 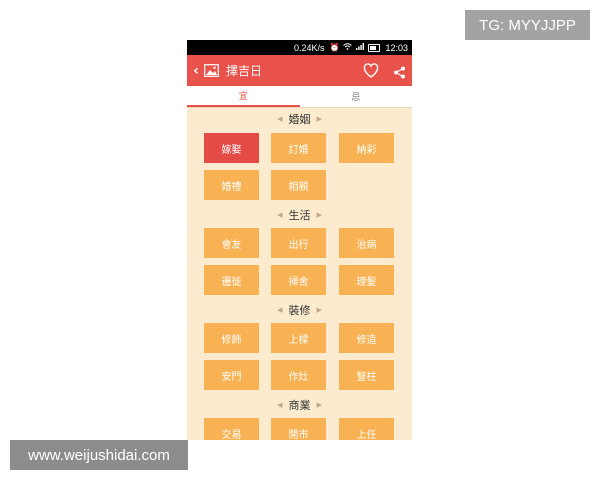 I want to click on tab-yi: 宜, so click(x=243, y=96).